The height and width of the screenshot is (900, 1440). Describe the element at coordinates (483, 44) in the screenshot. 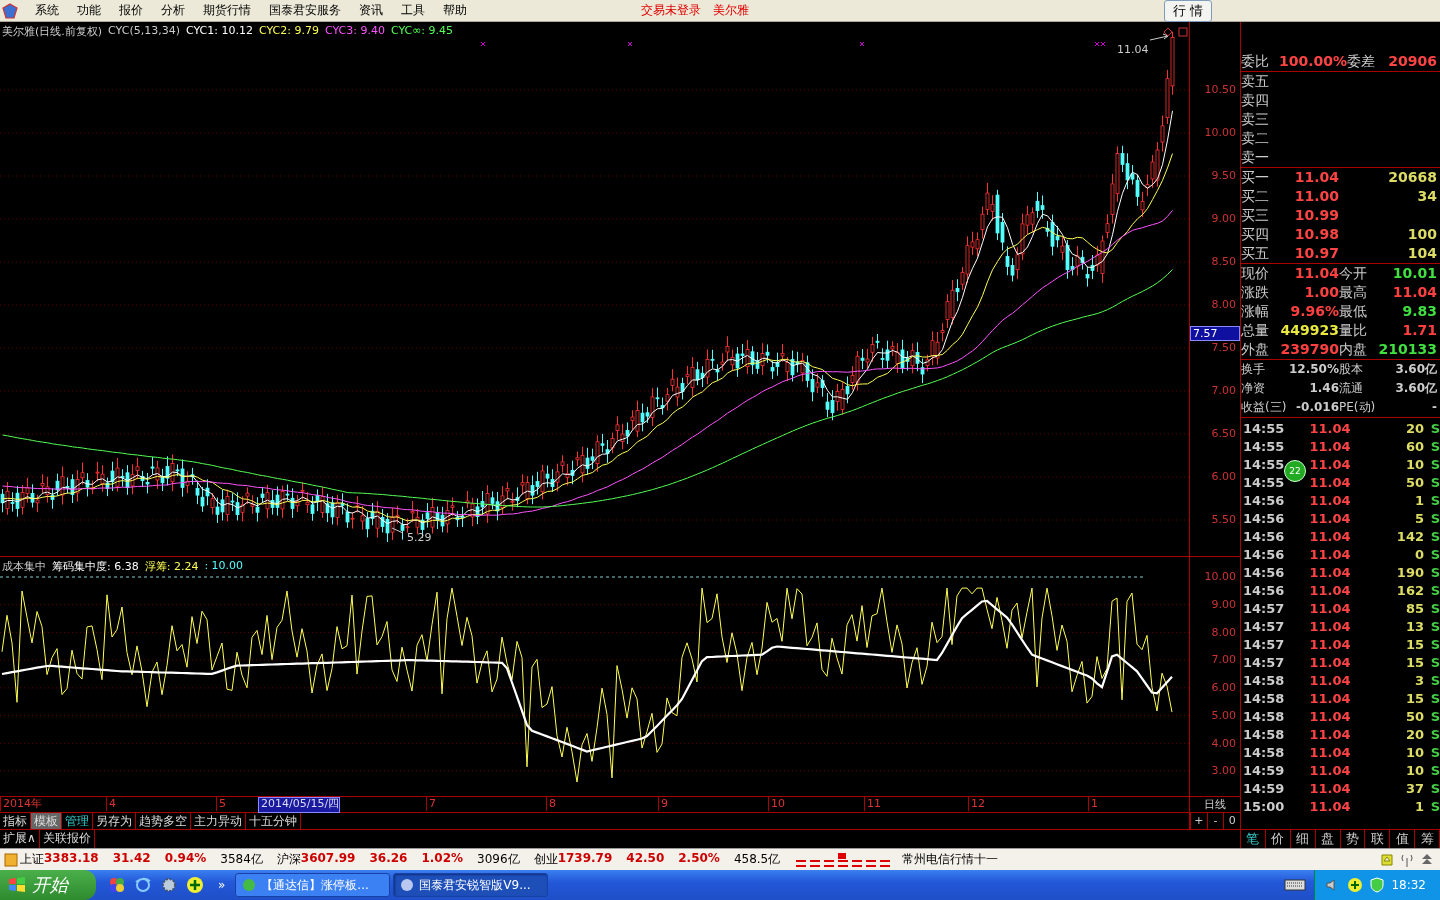

I see `marker-icon` at that location.